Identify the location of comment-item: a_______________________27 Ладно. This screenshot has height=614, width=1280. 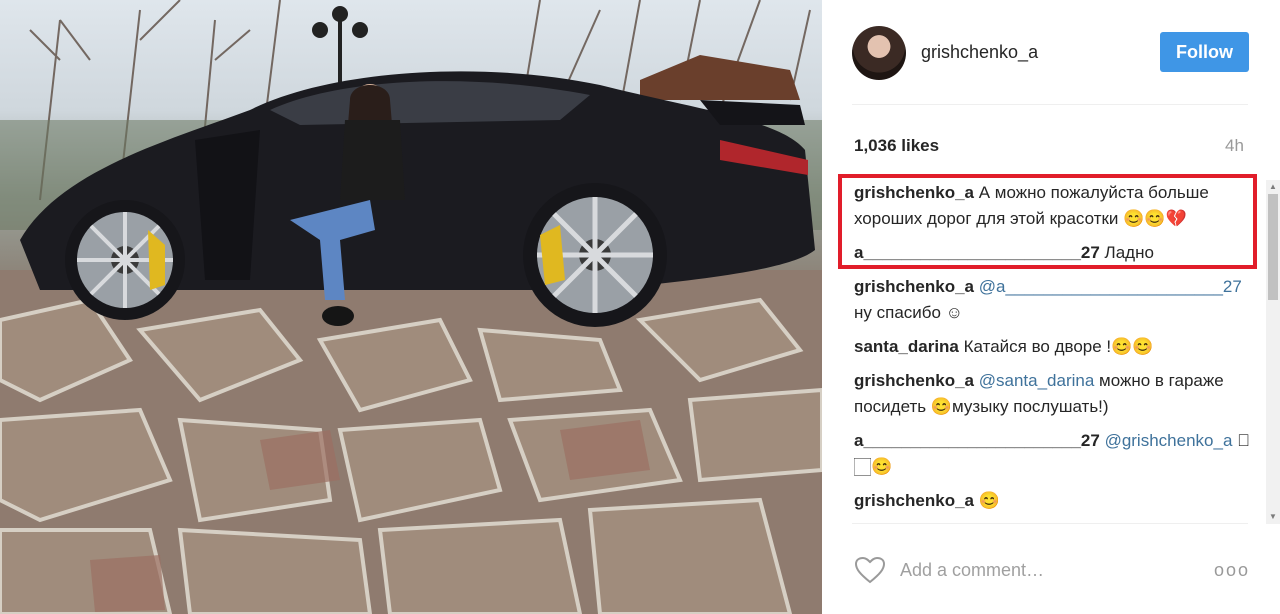
(1056, 253).